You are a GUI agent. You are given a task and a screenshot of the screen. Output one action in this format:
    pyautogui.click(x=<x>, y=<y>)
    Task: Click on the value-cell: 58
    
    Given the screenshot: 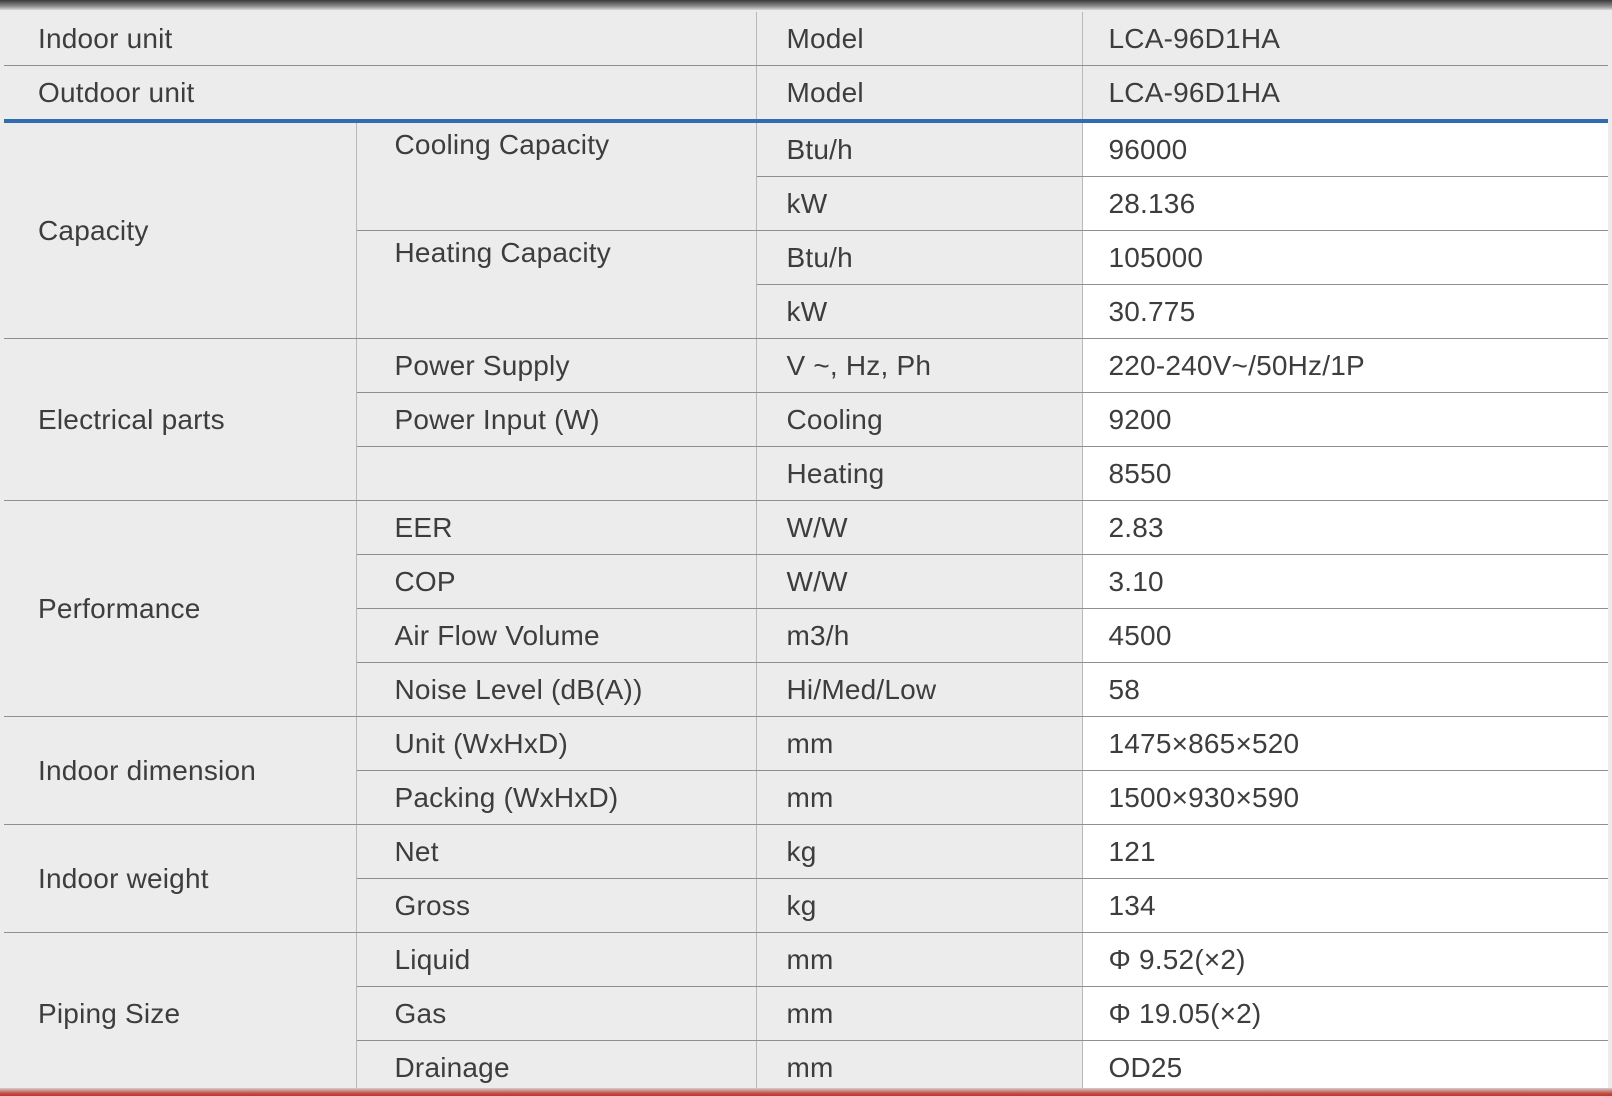 What is the action you would take?
    pyautogui.click(x=1345, y=689)
    